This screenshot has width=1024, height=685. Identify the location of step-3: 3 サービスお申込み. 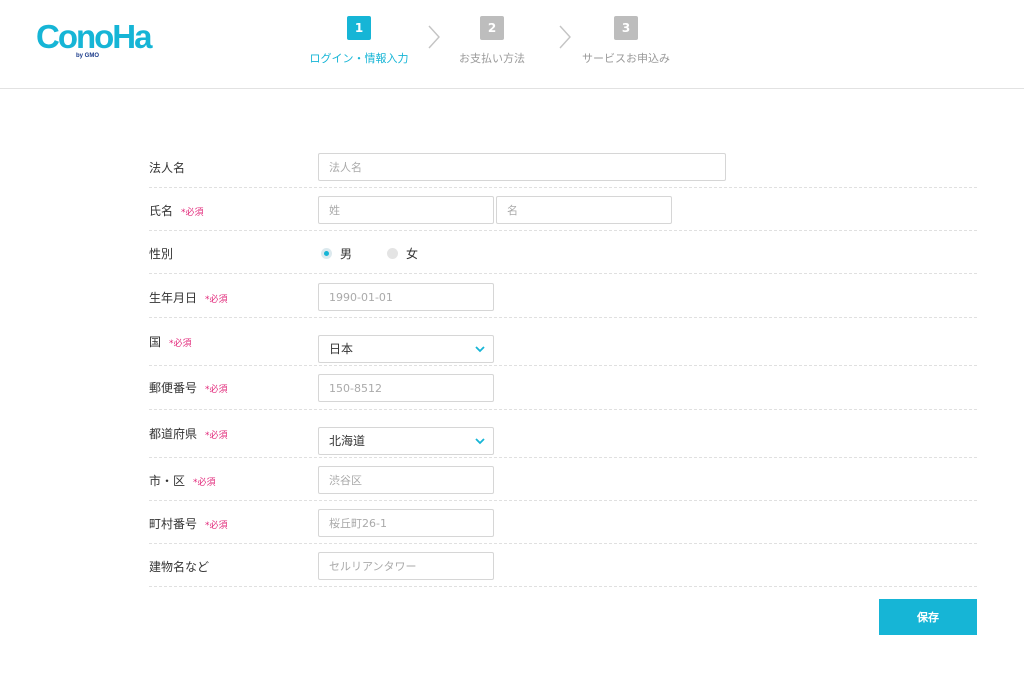
(626, 41).